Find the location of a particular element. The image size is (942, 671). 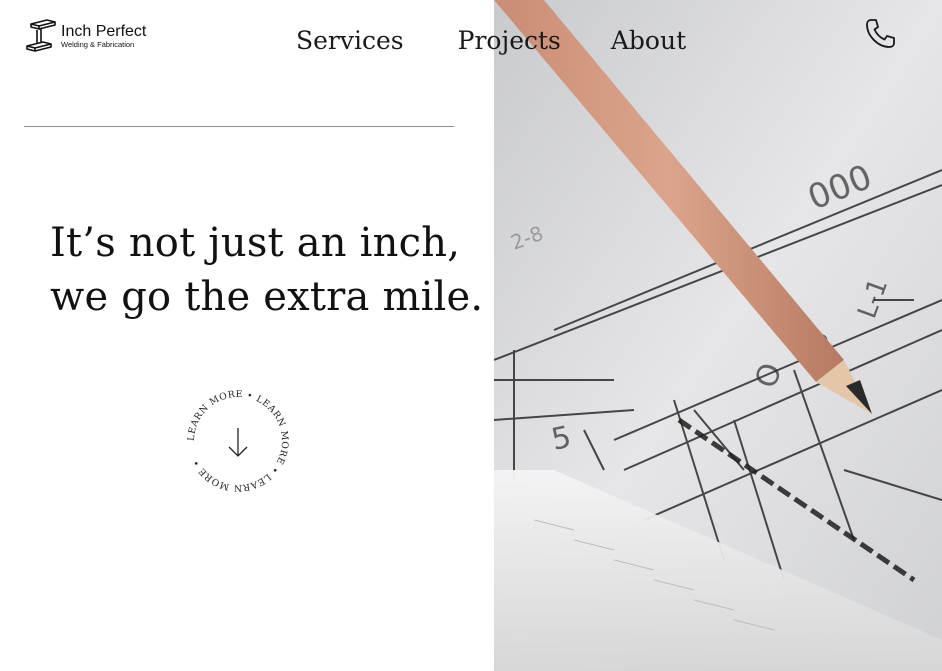

phone-button is located at coordinates (880, 34).